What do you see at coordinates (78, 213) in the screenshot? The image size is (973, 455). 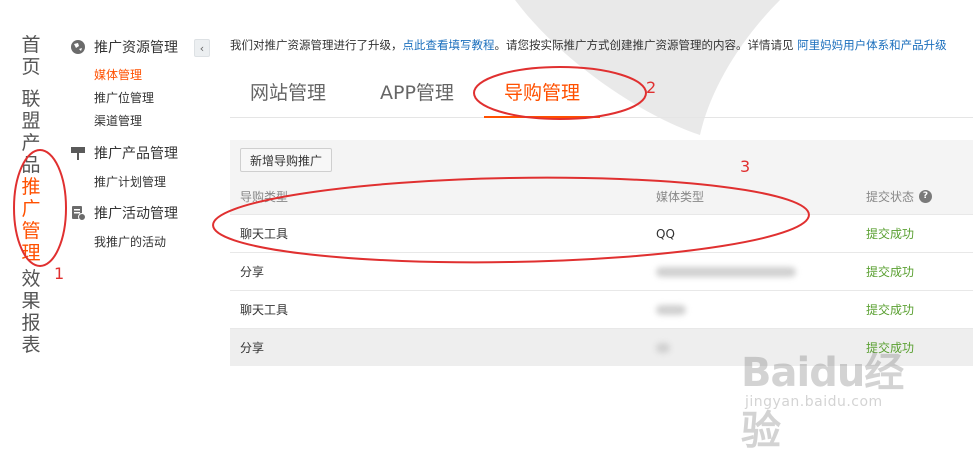 I see `activity-icon` at bounding box center [78, 213].